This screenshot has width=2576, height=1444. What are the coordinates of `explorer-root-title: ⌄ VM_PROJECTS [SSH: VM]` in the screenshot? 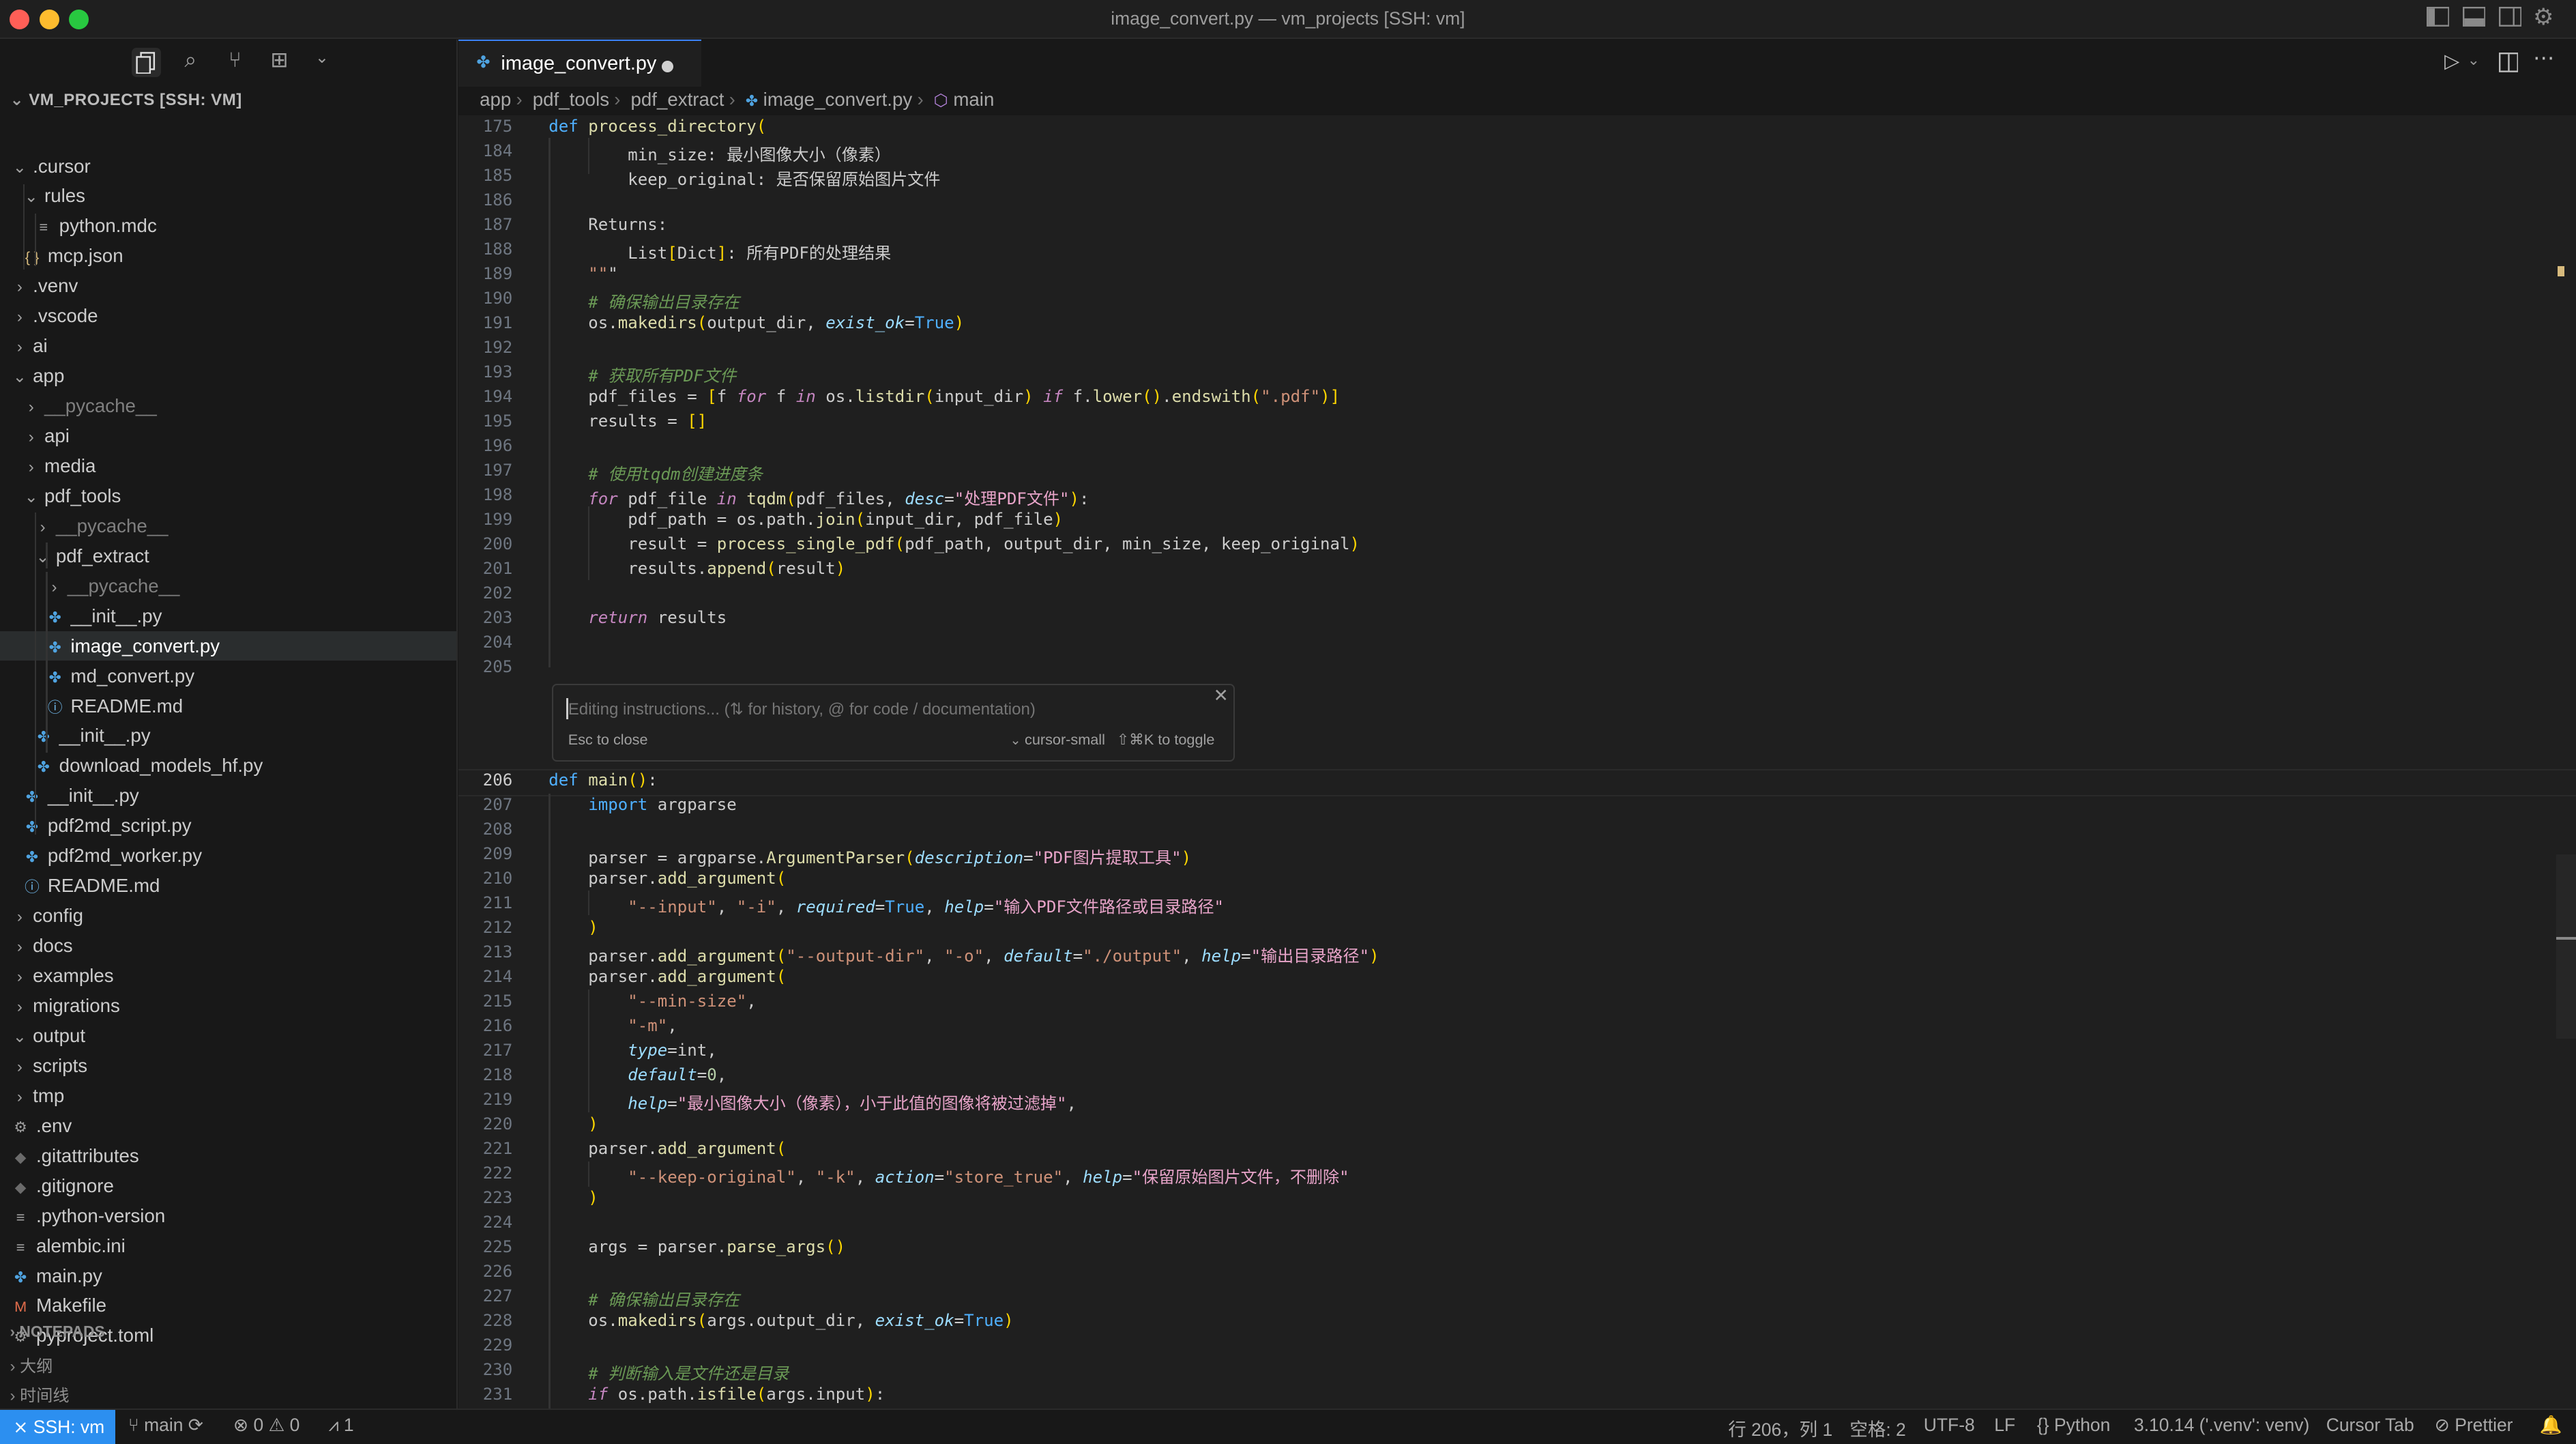 It's located at (125, 100).